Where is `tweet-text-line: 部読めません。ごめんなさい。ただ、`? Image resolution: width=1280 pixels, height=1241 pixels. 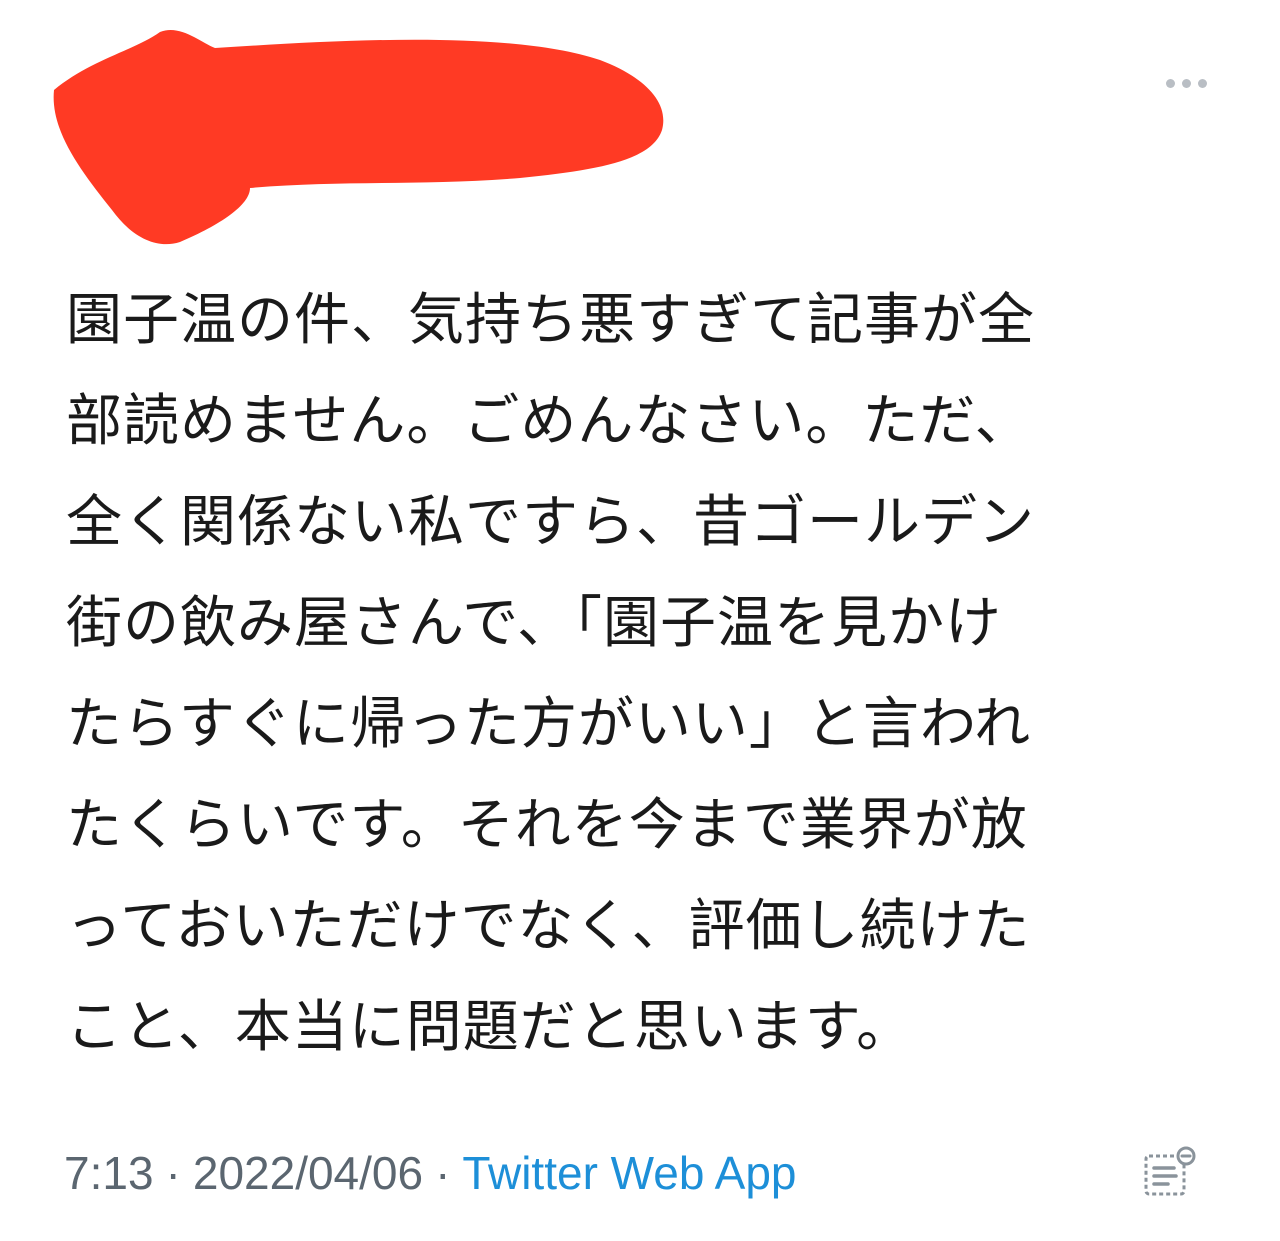
tweet-text-line: 部読めません。ごめんなさい。ただ、 is located at coordinates (549, 421).